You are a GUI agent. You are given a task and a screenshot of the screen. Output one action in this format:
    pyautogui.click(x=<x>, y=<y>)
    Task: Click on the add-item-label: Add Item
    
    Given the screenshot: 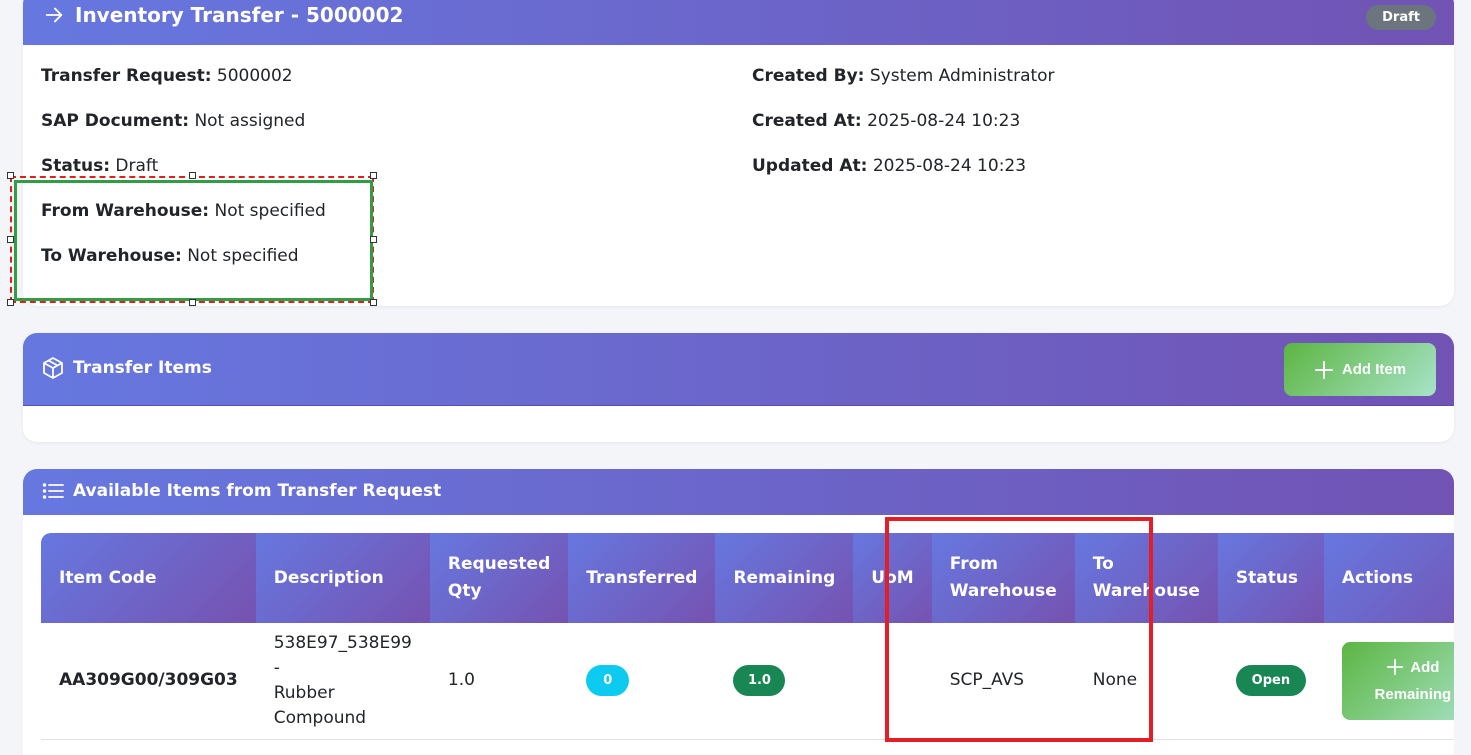 What is the action you would take?
    pyautogui.click(x=1374, y=369)
    